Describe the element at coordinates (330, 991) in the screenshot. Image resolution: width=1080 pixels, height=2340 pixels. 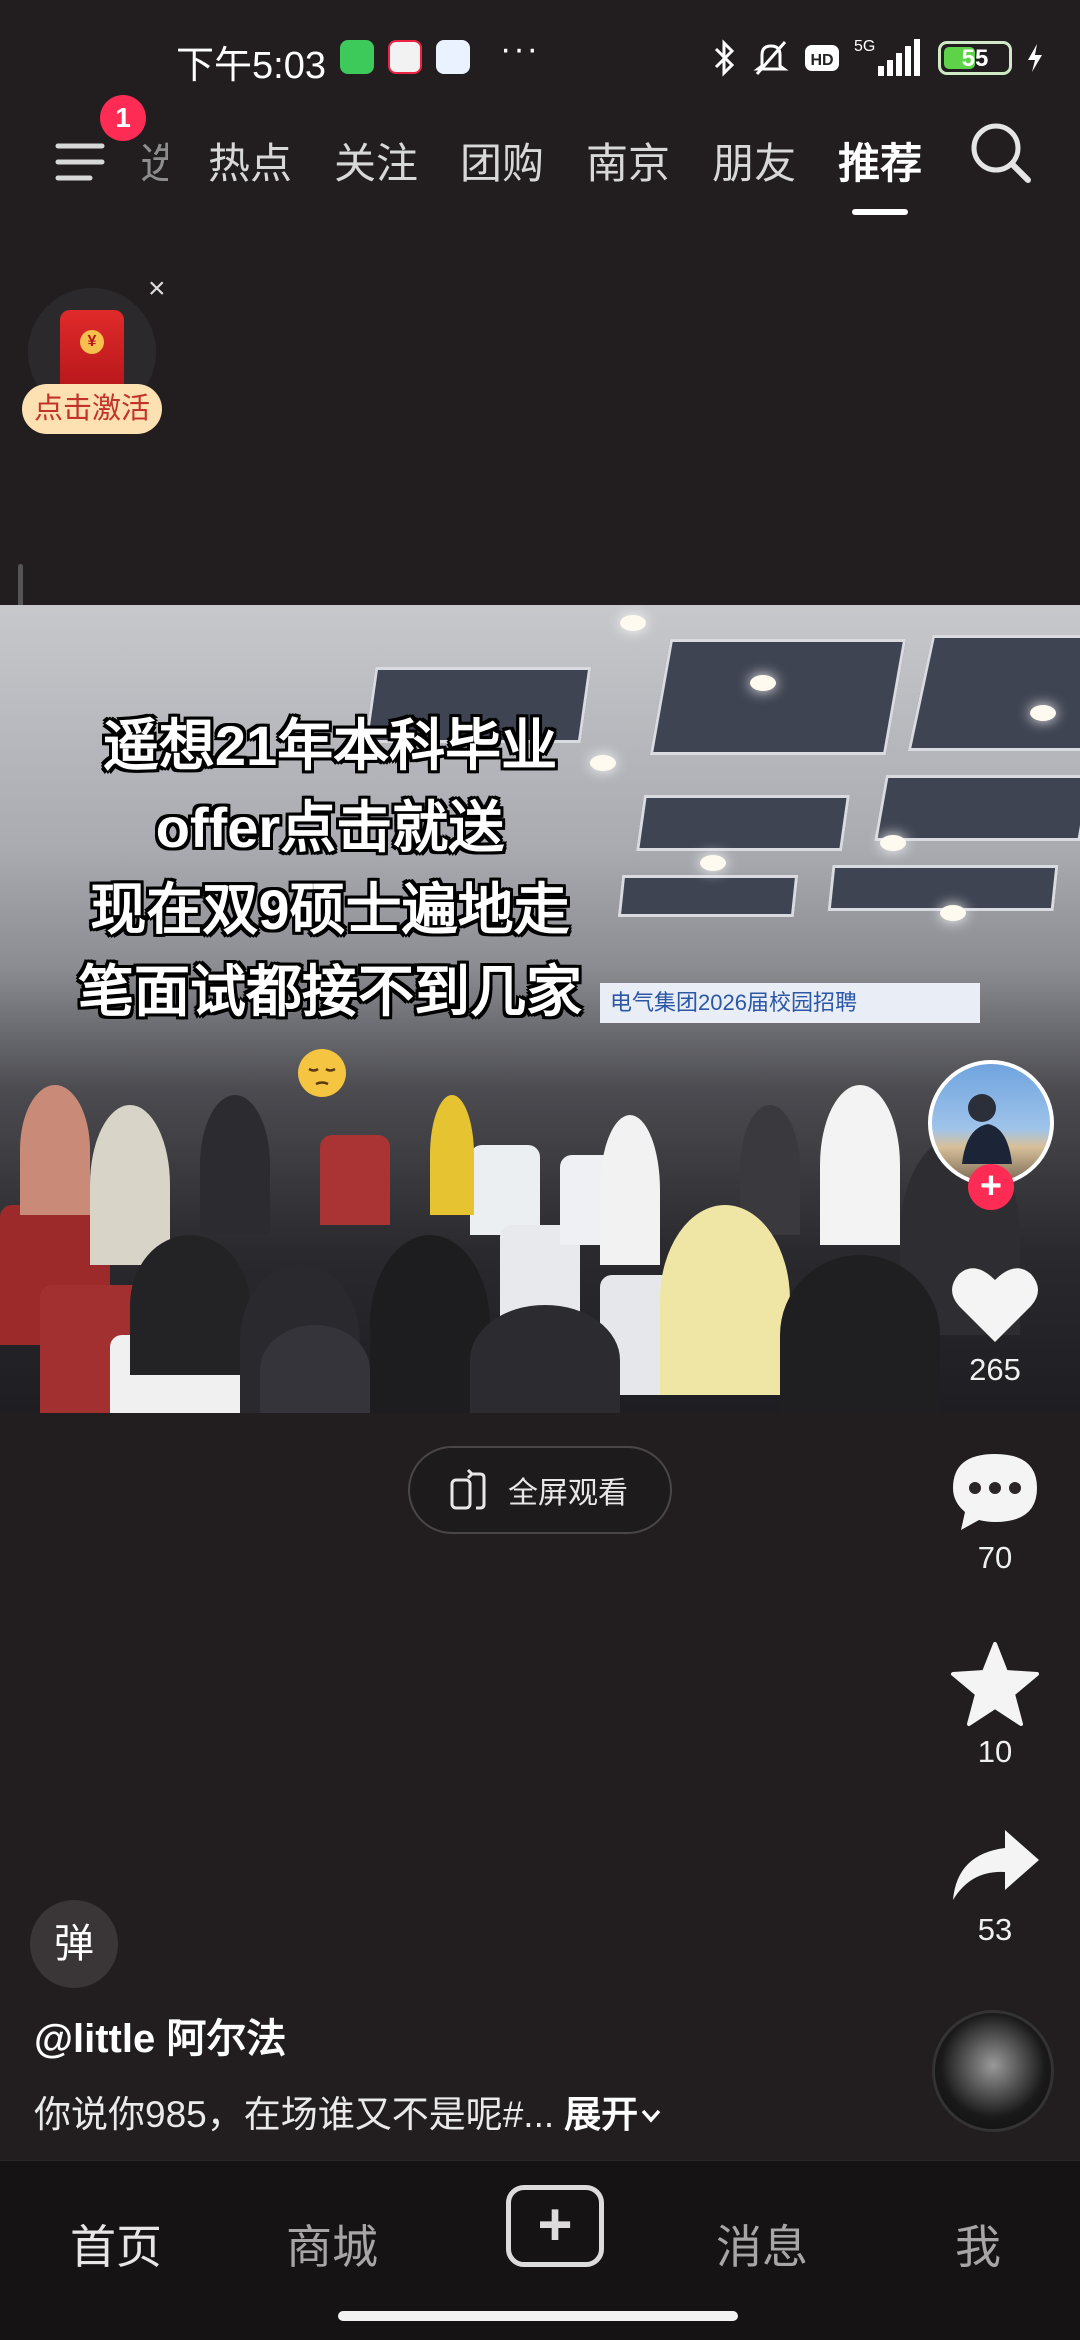
I see `overlay-line: 笔面试都接不到几家` at that location.